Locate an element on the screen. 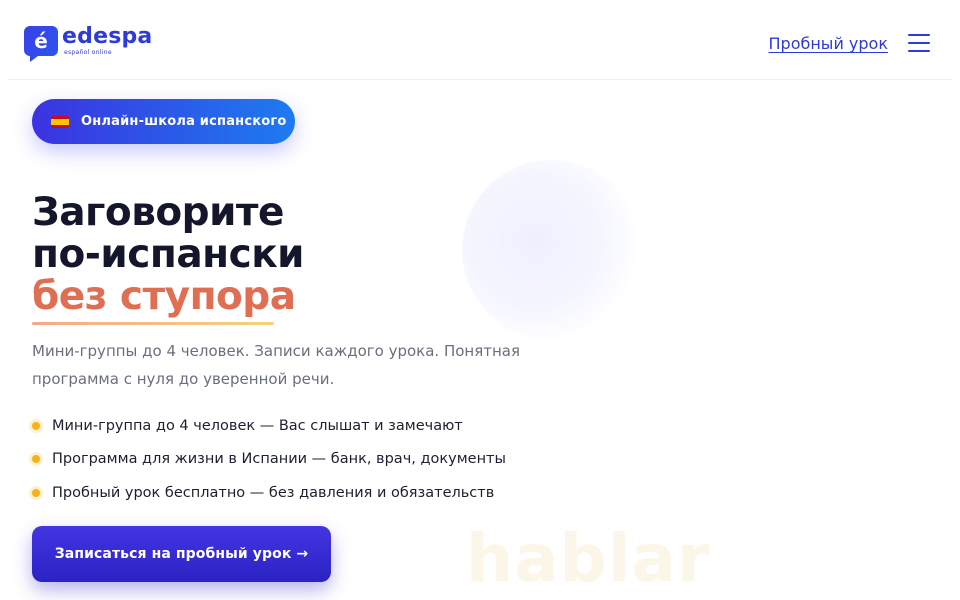  trial-lesson-link: Пробный урок is located at coordinates (829, 43).